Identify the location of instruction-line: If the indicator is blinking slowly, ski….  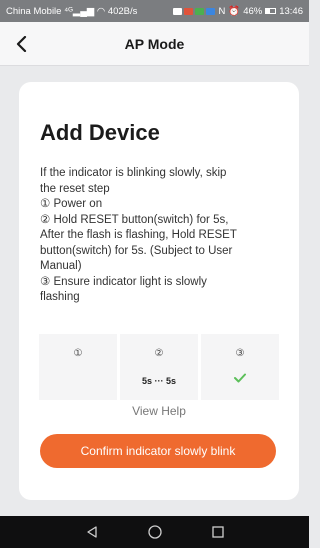
(133, 173).